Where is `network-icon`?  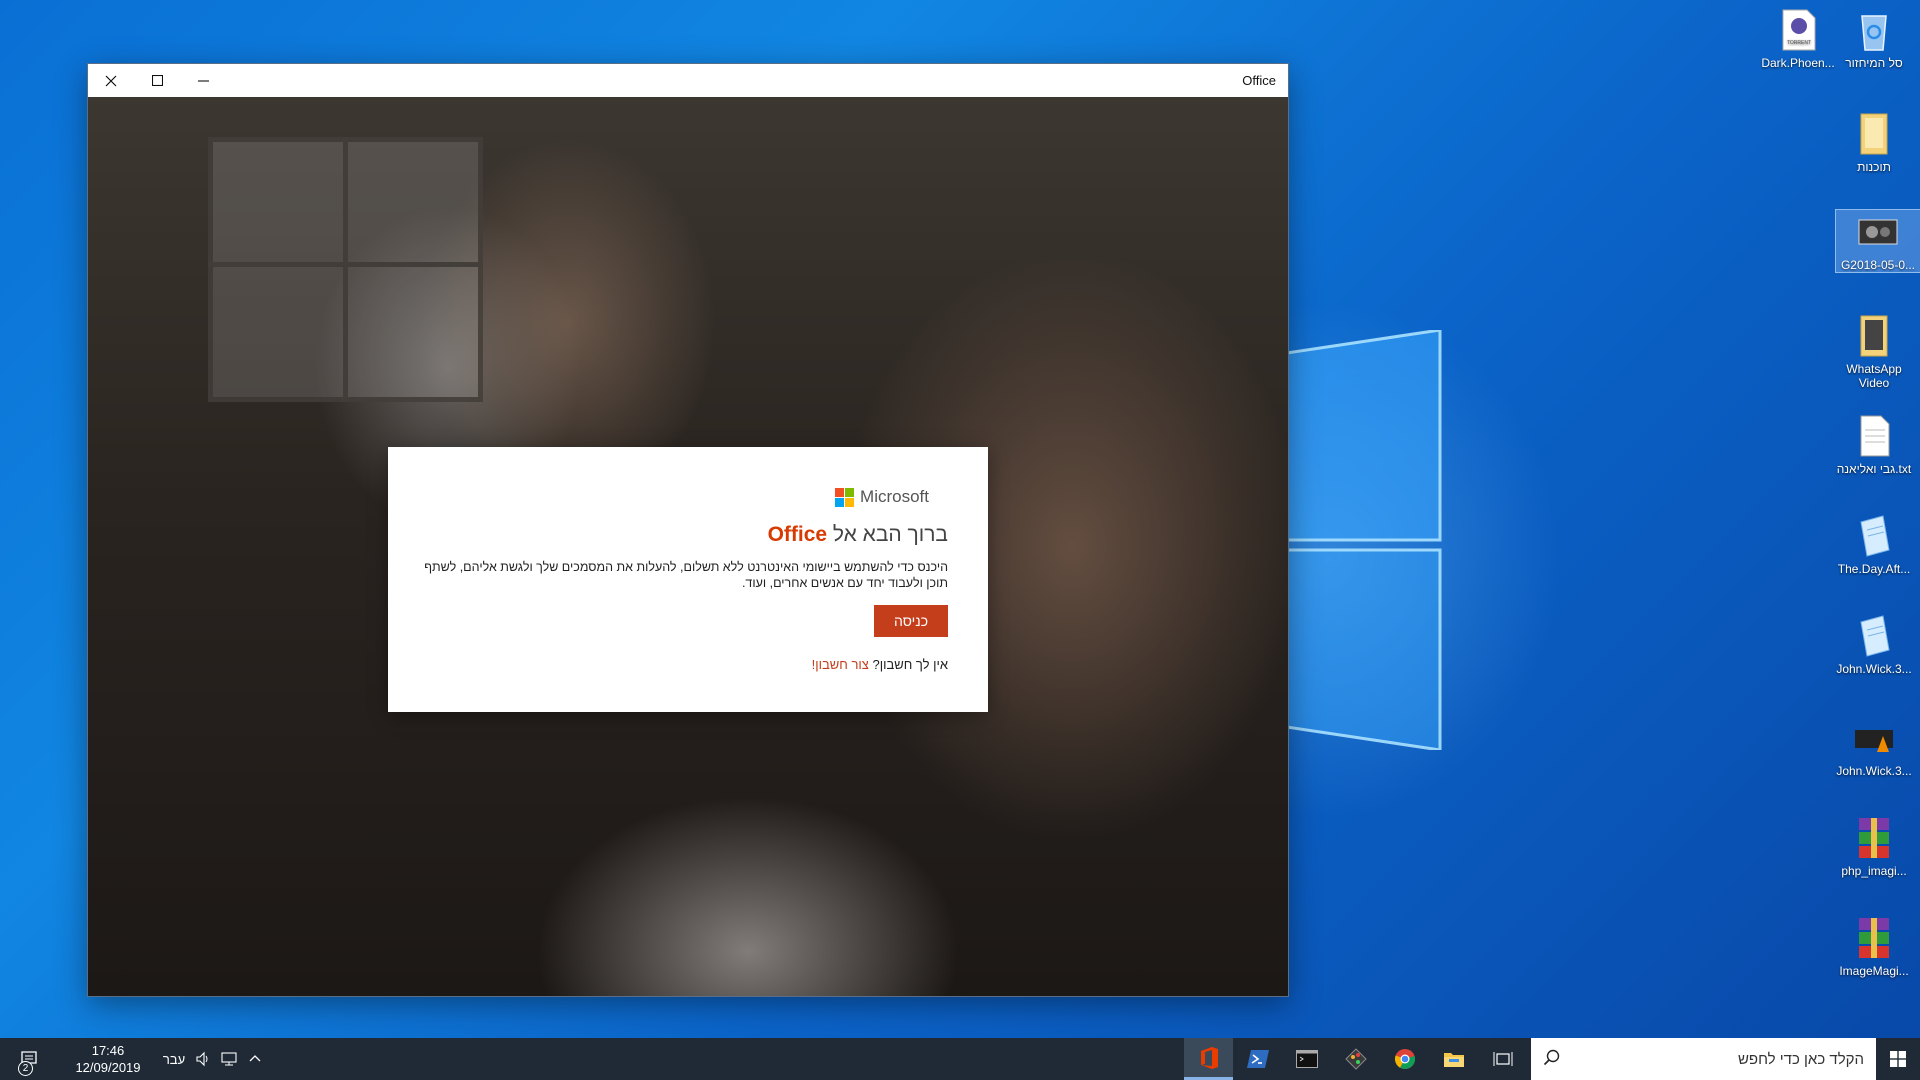 network-icon is located at coordinates (229, 1059).